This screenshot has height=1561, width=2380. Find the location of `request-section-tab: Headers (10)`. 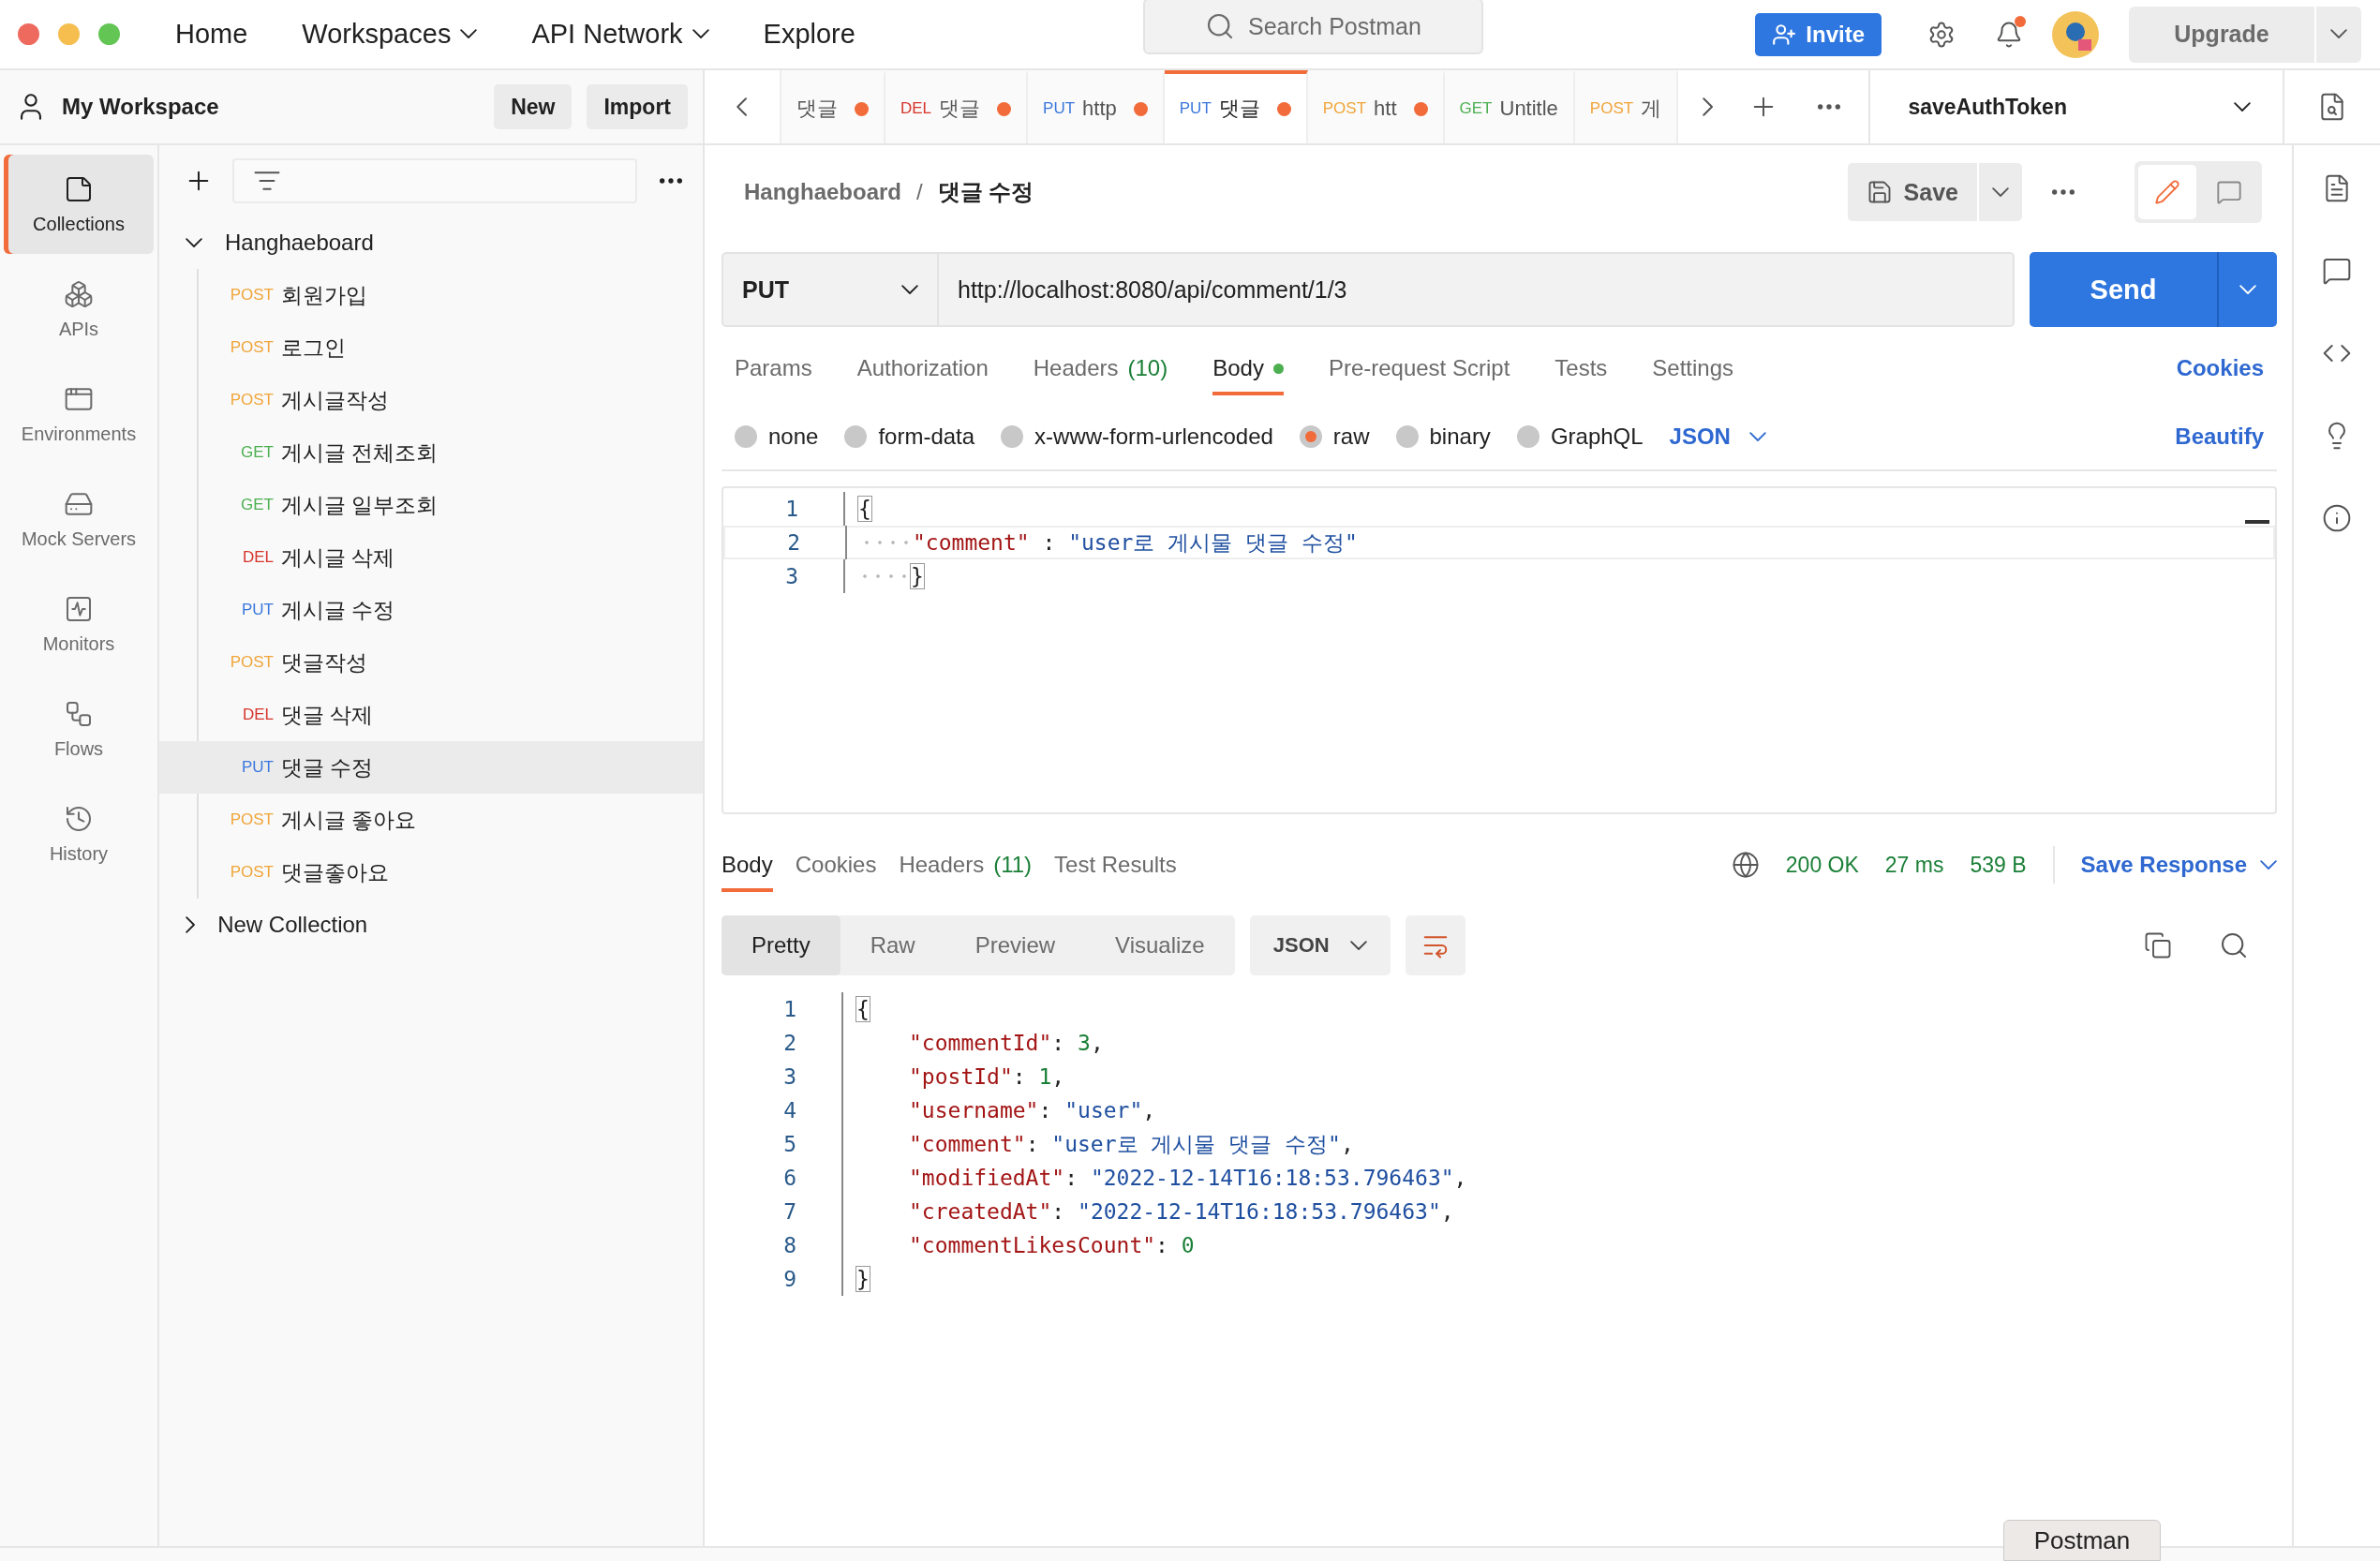

request-section-tab: Headers (10) is located at coordinates (1100, 370).